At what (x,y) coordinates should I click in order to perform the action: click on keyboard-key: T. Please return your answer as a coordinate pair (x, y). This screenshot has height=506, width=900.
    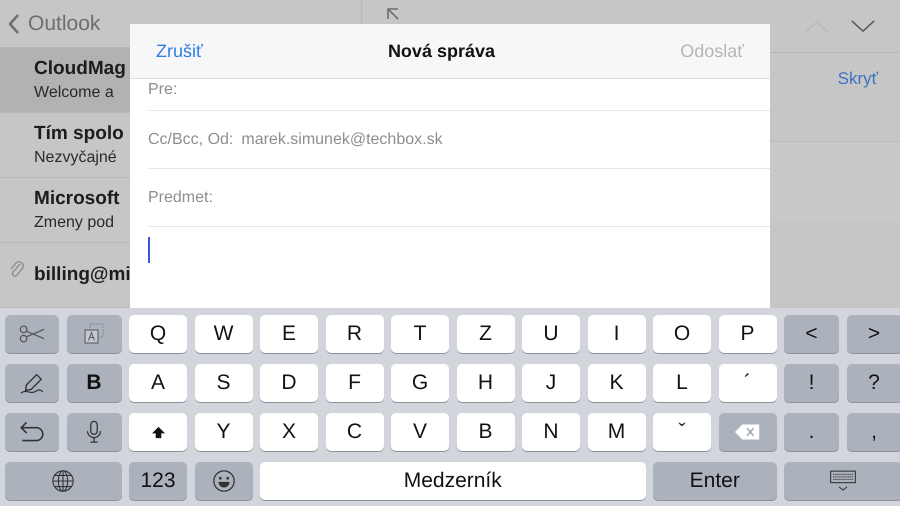
    Looking at the image, I should click on (420, 334).